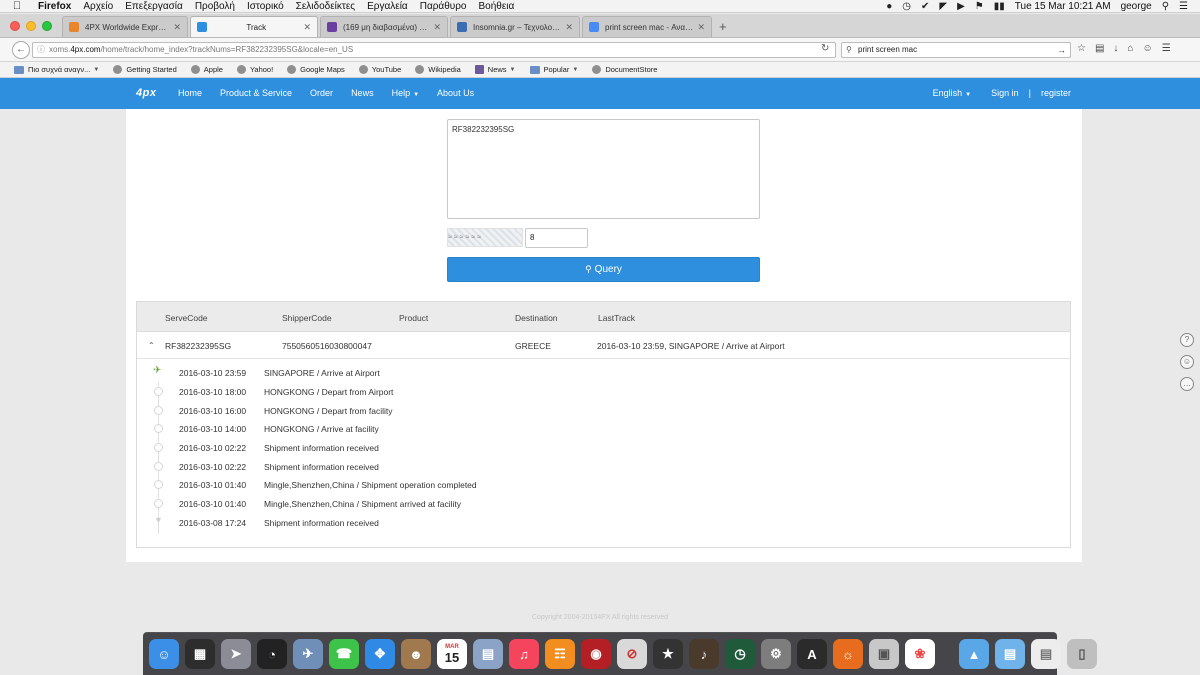 The image size is (1200, 675). What do you see at coordinates (416, 654) in the screenshot?
I see `contacts-icon: ☻` at bounding box center [416, 654].